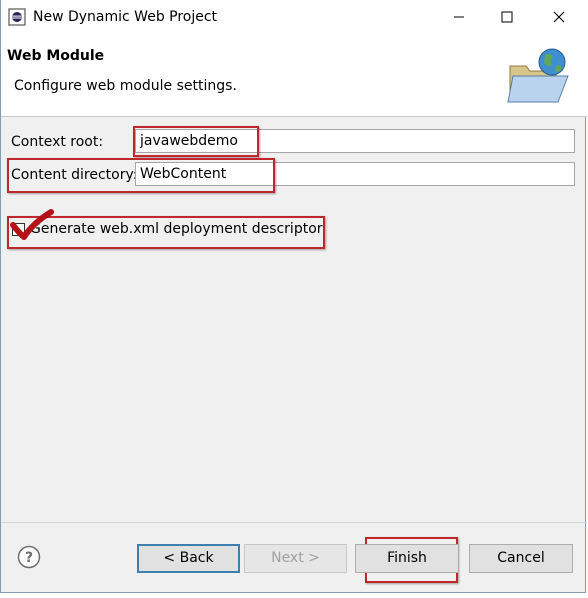  Describe the element at coordinates (17, 17) in the screenshot. I see `eclipse-icon` at that location.